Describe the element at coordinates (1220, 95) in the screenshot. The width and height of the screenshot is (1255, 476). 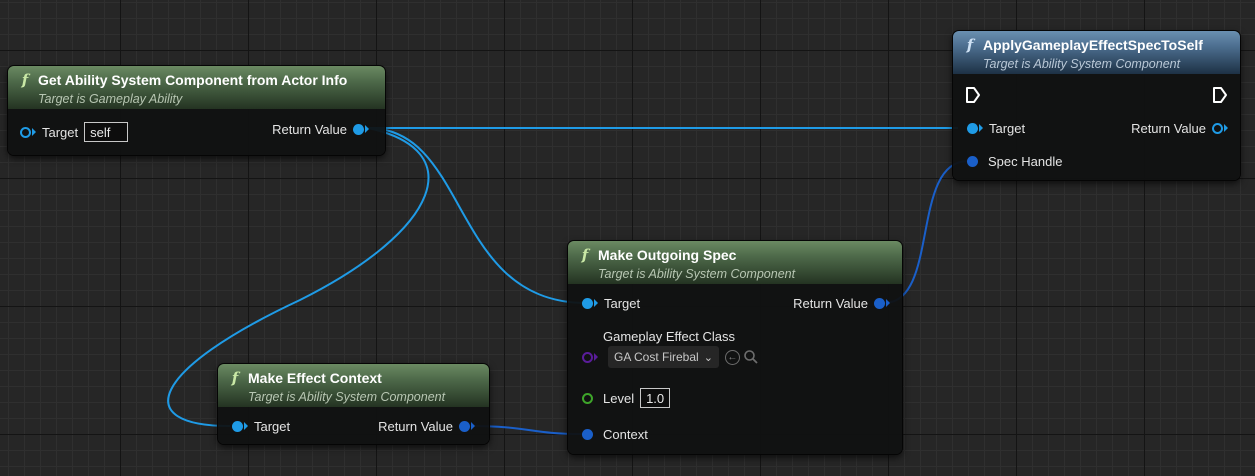
I see `exec-output-pin-icon` at that location.